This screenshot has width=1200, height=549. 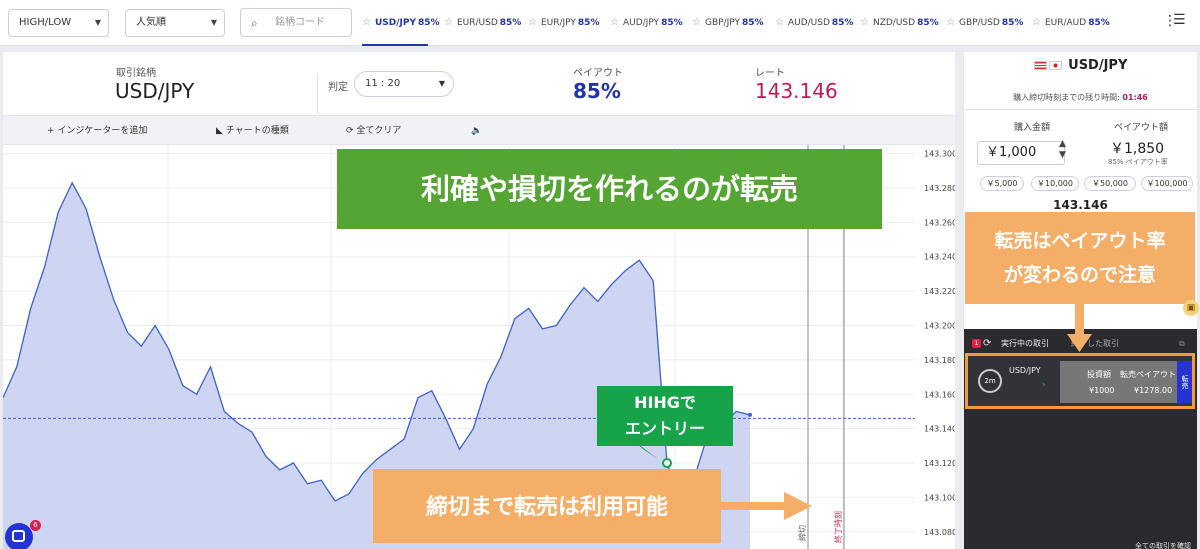 What do you see at coordinates (765, 506) in the screenshot?
I see `arrow-right-icon` at bounding box center [765, 506].